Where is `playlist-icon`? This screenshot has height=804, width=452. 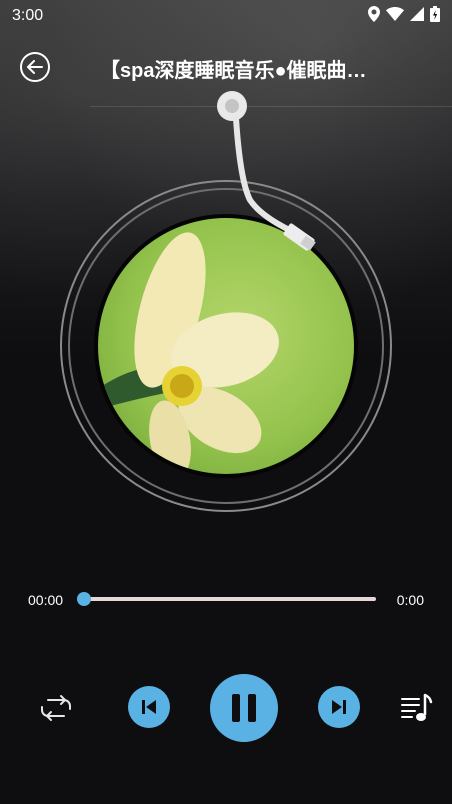 playlist-icon is located at coordinates (417, 707).